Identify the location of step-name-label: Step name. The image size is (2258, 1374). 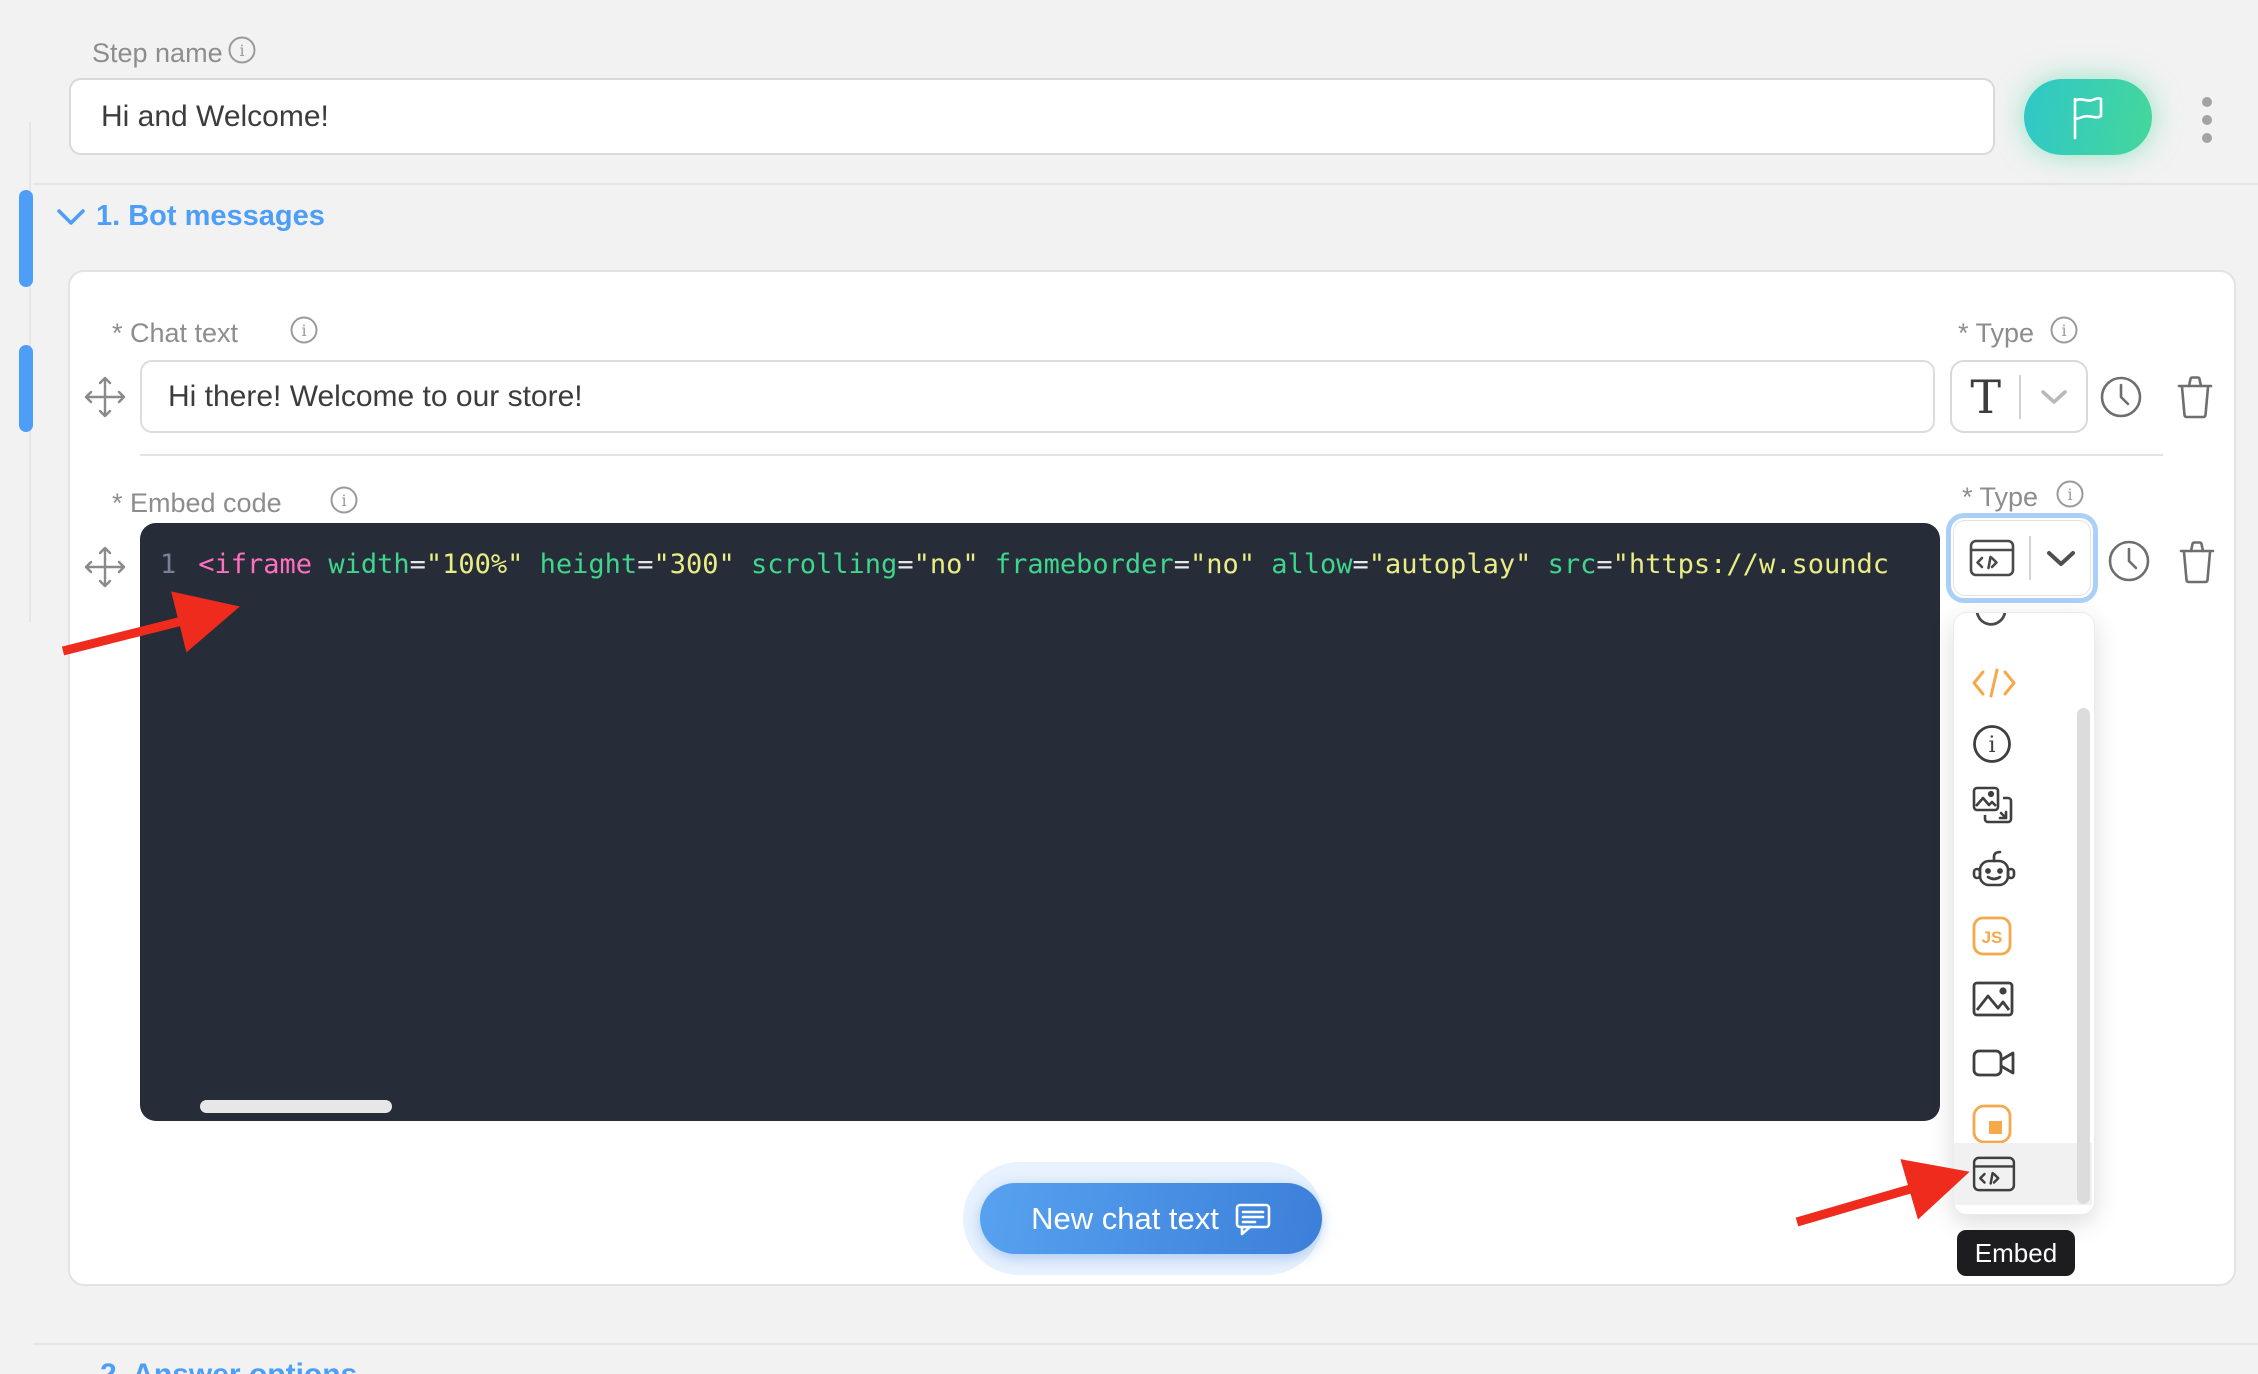
(157, 53).